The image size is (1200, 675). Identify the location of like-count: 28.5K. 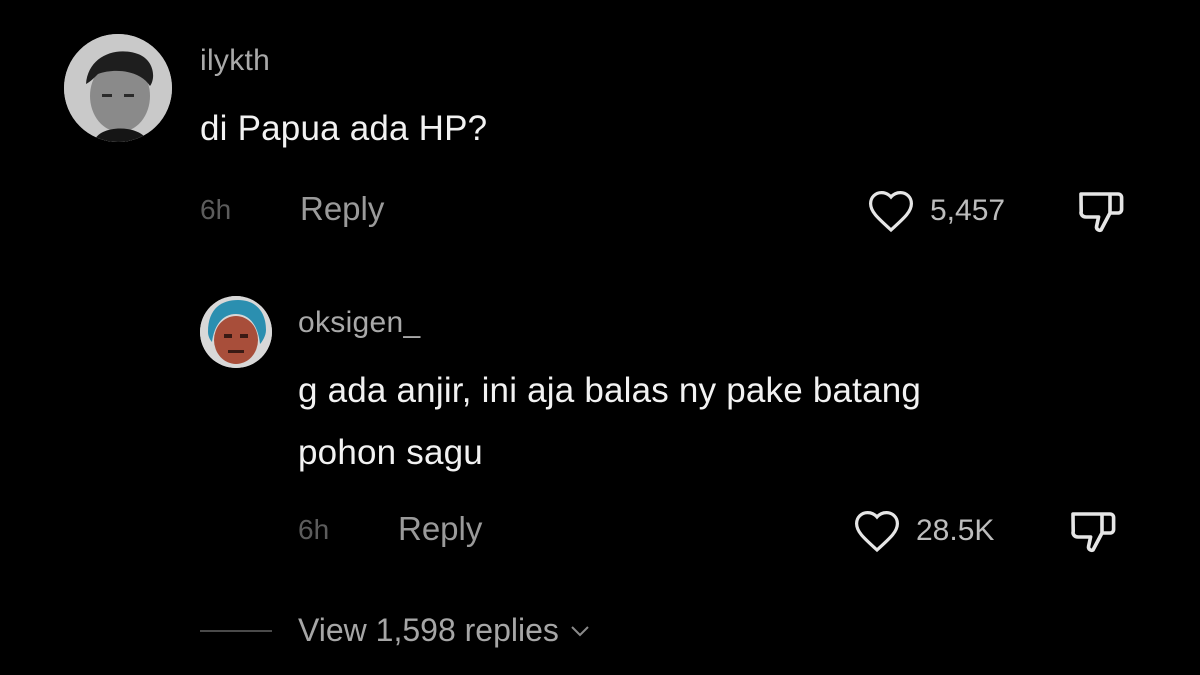
(955, 530).